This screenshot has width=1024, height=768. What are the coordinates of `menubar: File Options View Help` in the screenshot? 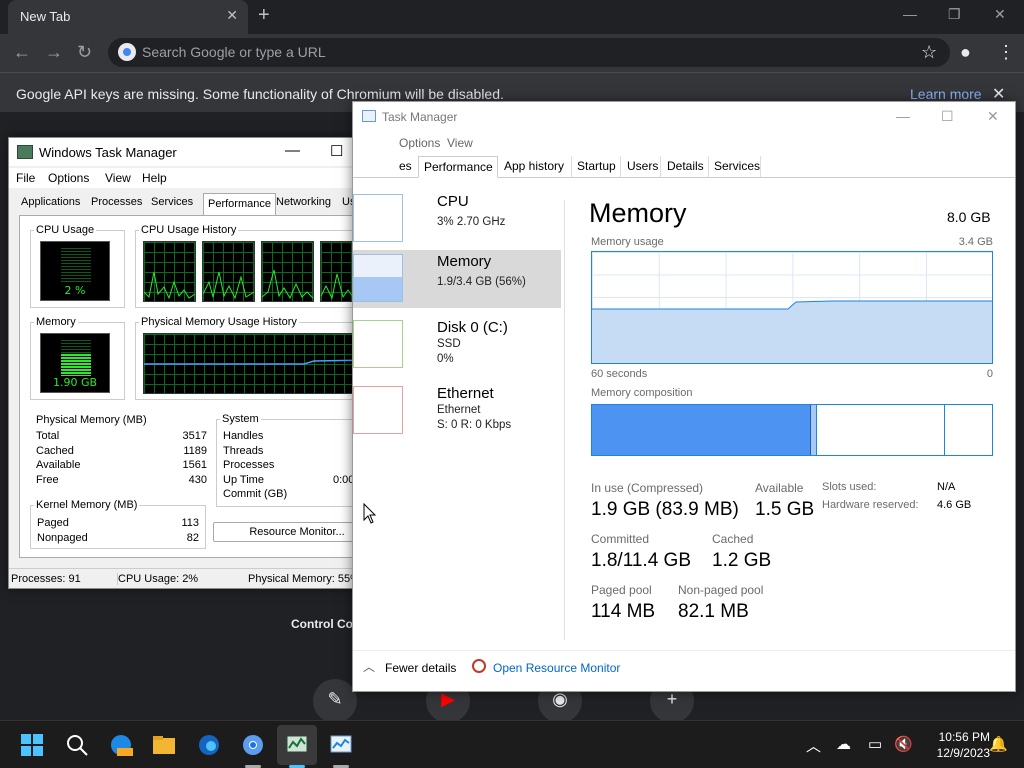 It's located at (206, 178).